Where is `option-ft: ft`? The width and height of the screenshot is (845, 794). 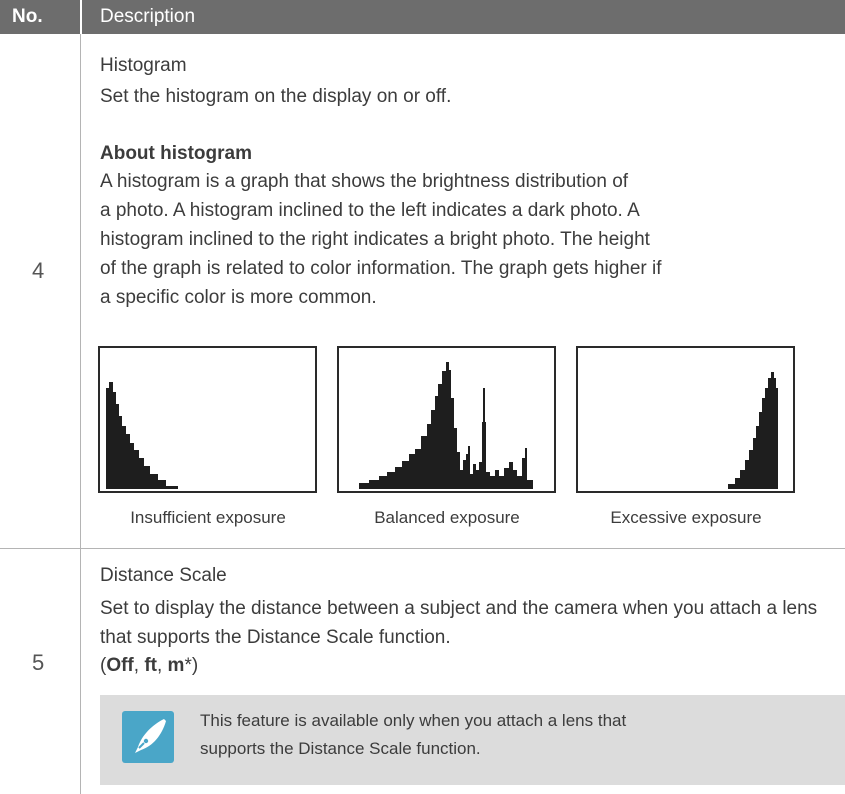
option-ft: ft is located at coordinates (150, 665).